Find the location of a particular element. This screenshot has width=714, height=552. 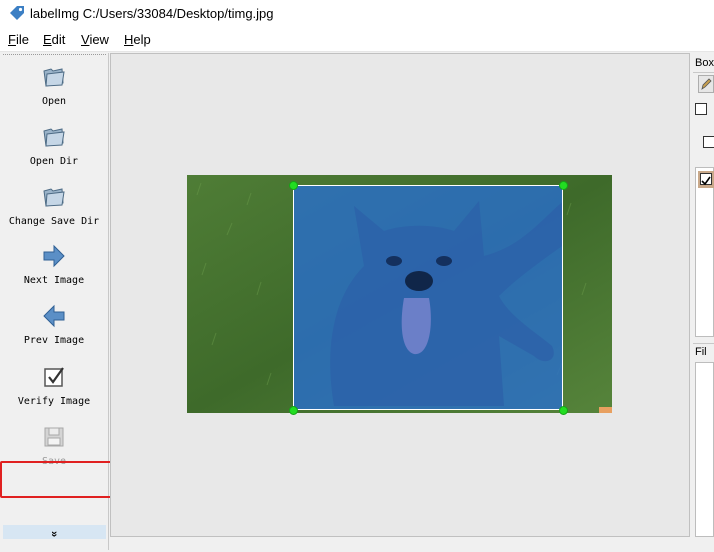

change-save-dir-label: Change Save Dir is located at coordinates (54, 221).